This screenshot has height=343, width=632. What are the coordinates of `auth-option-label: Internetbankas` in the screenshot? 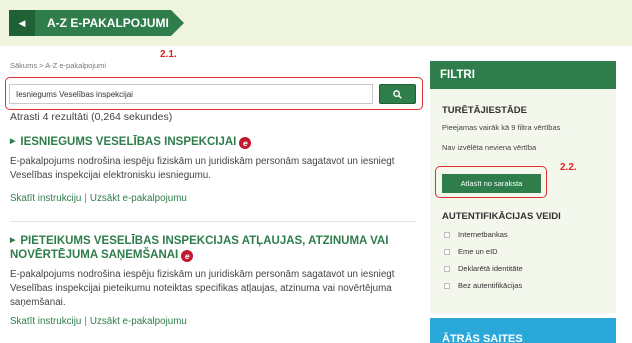 It's located at (483, 234).